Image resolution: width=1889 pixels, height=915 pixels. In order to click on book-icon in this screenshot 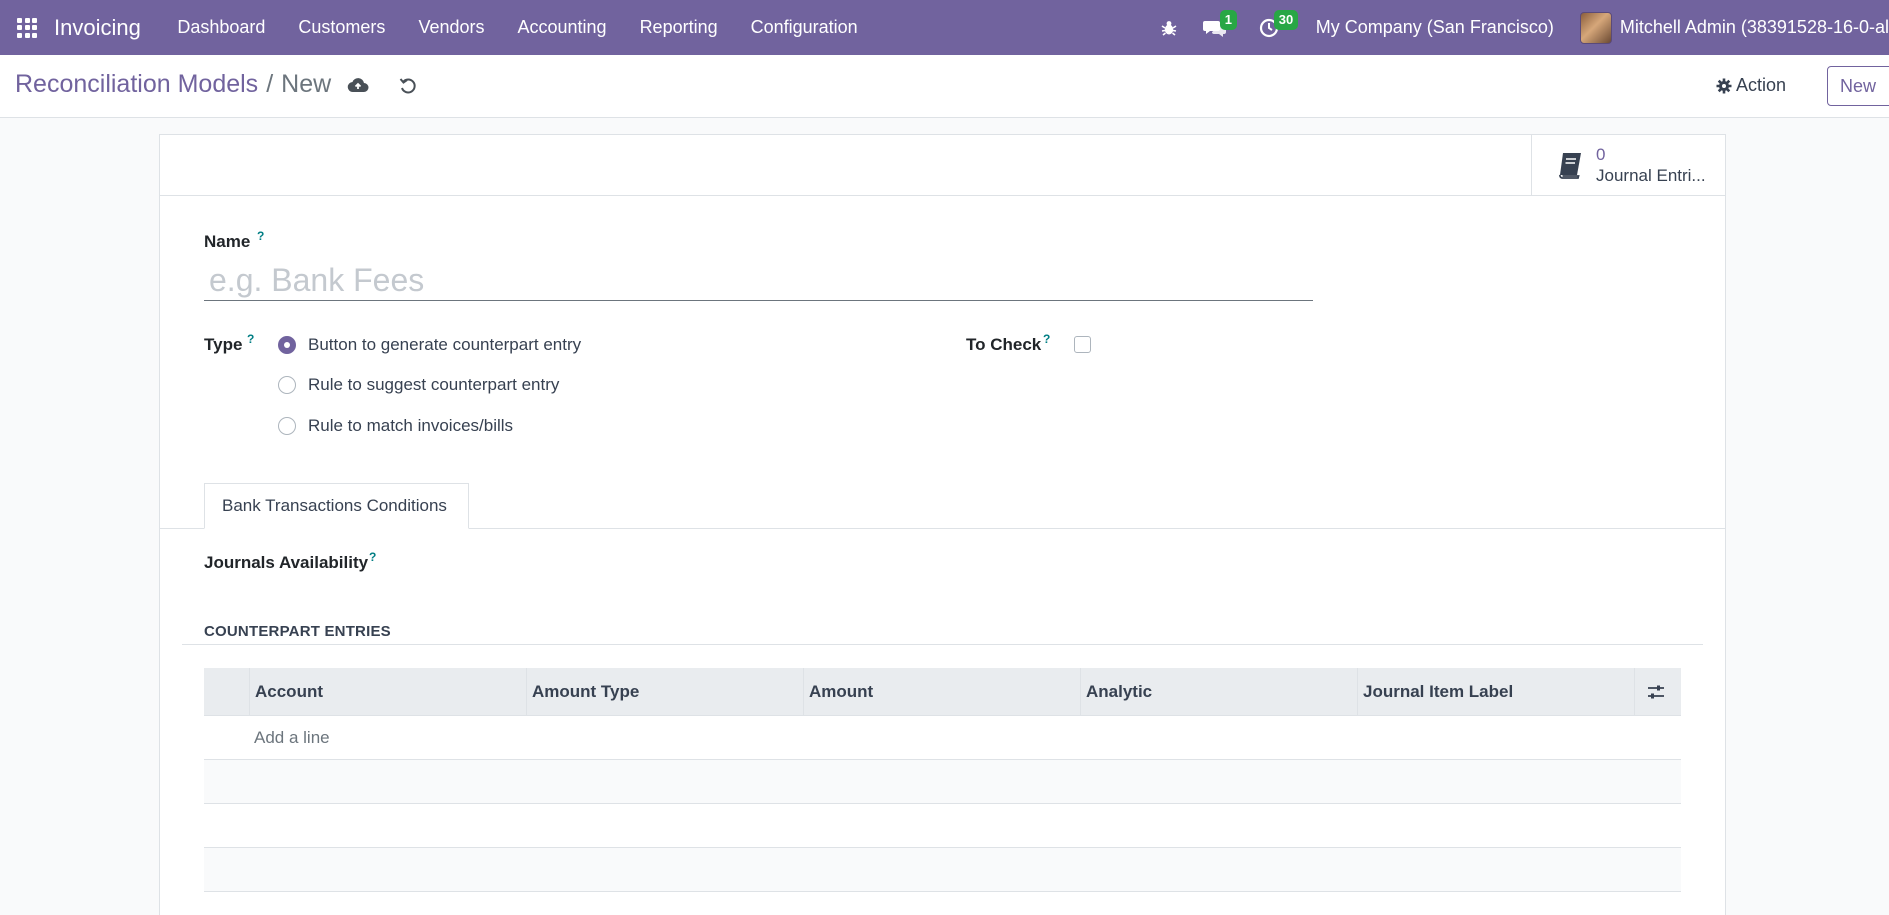, I will do `click(1570, 166)`.